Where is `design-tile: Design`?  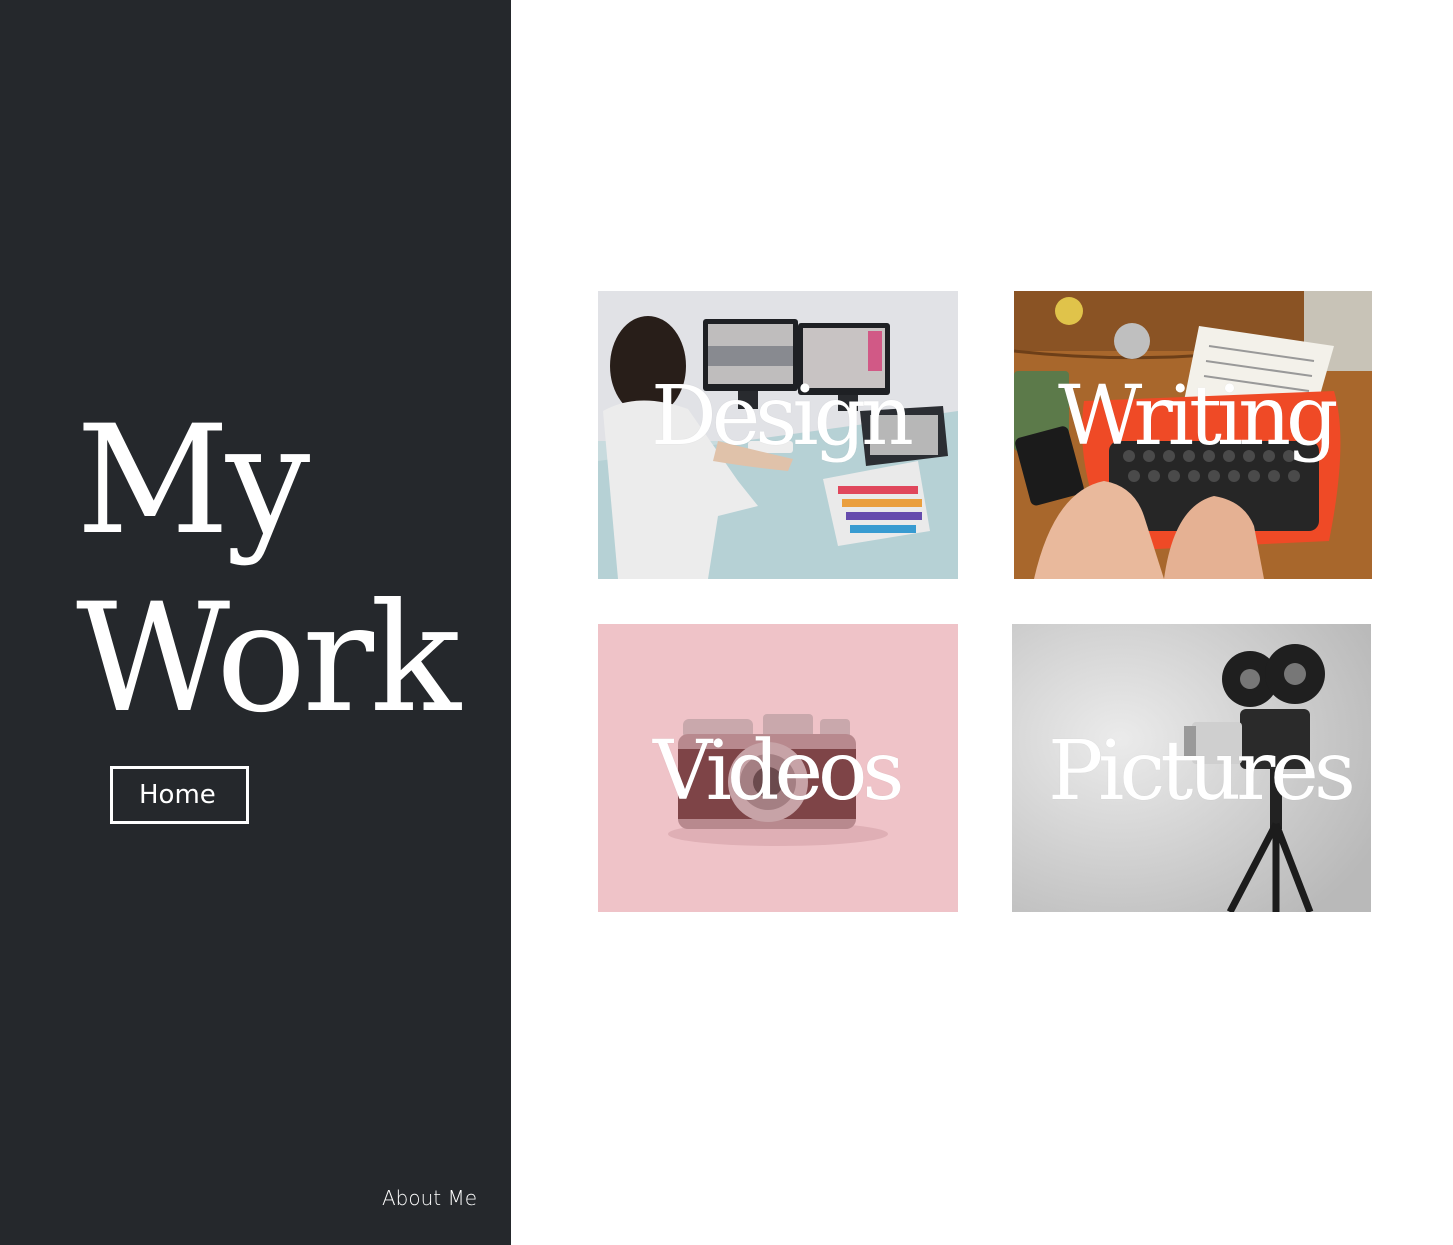 design-tile: Design is located at coordinates (778, 435).